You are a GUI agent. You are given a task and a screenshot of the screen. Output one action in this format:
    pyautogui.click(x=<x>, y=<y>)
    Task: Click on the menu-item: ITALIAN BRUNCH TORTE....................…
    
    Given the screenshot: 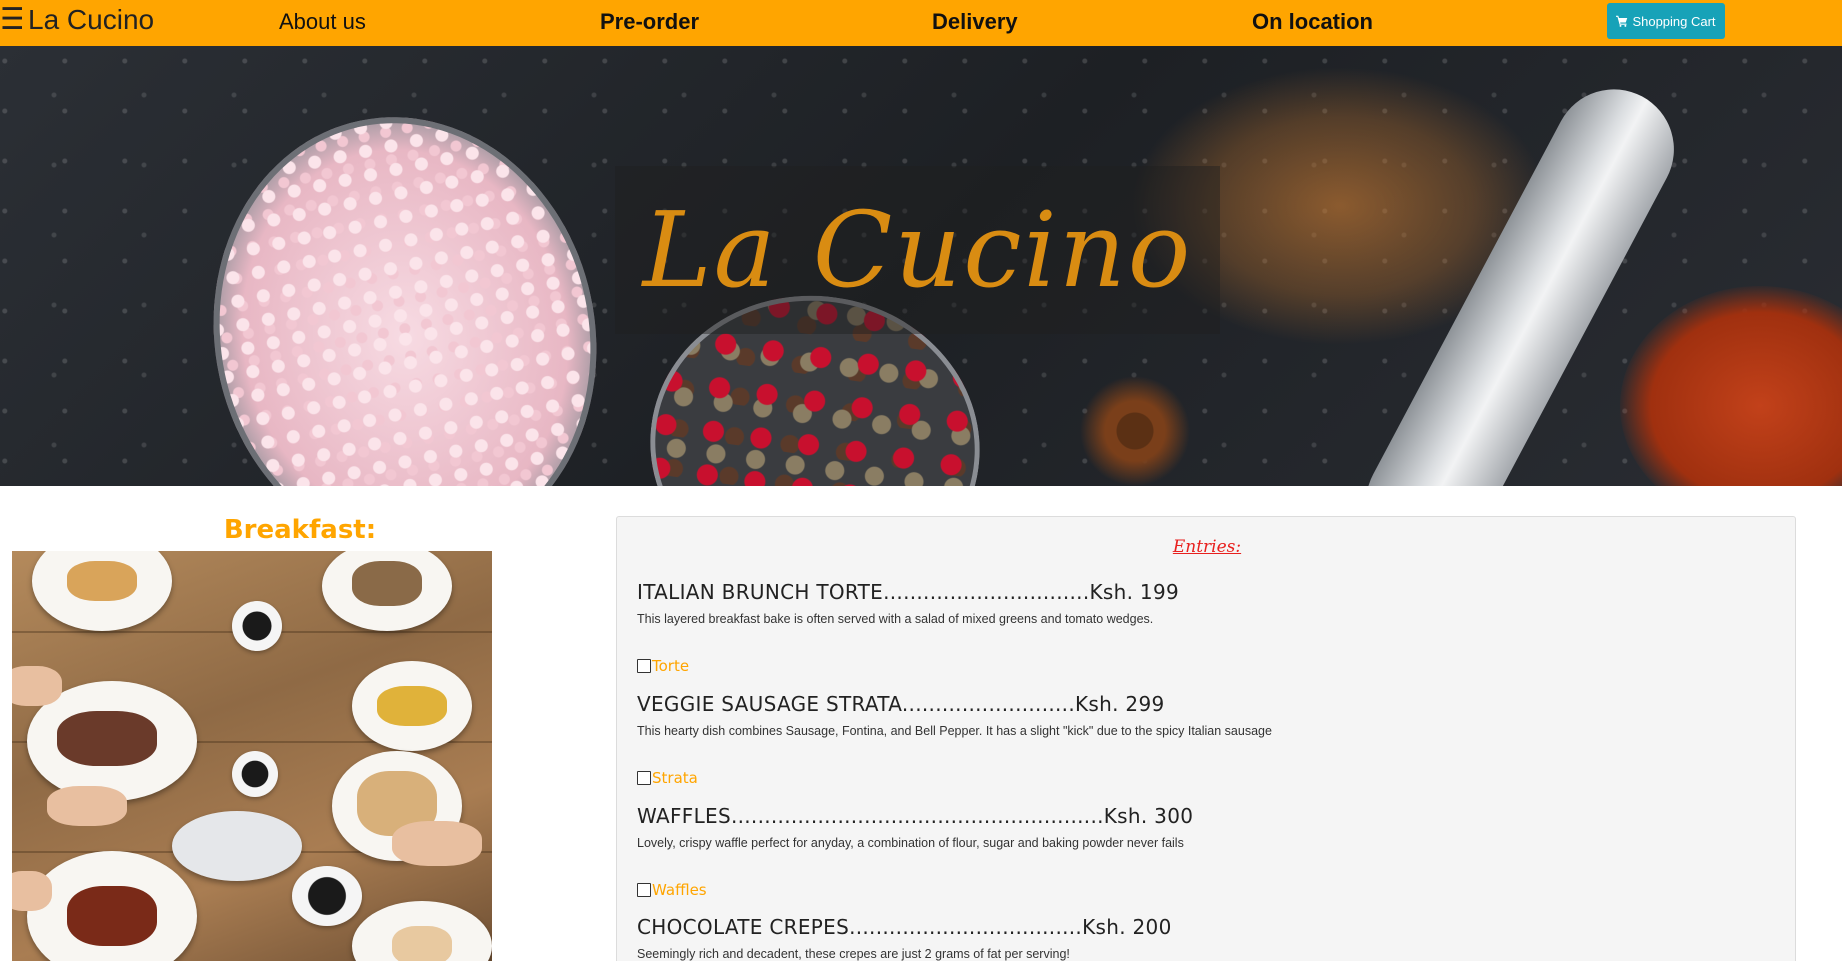 What is the action you would take?
    pyautogui.click(x=1207, y=603)
    